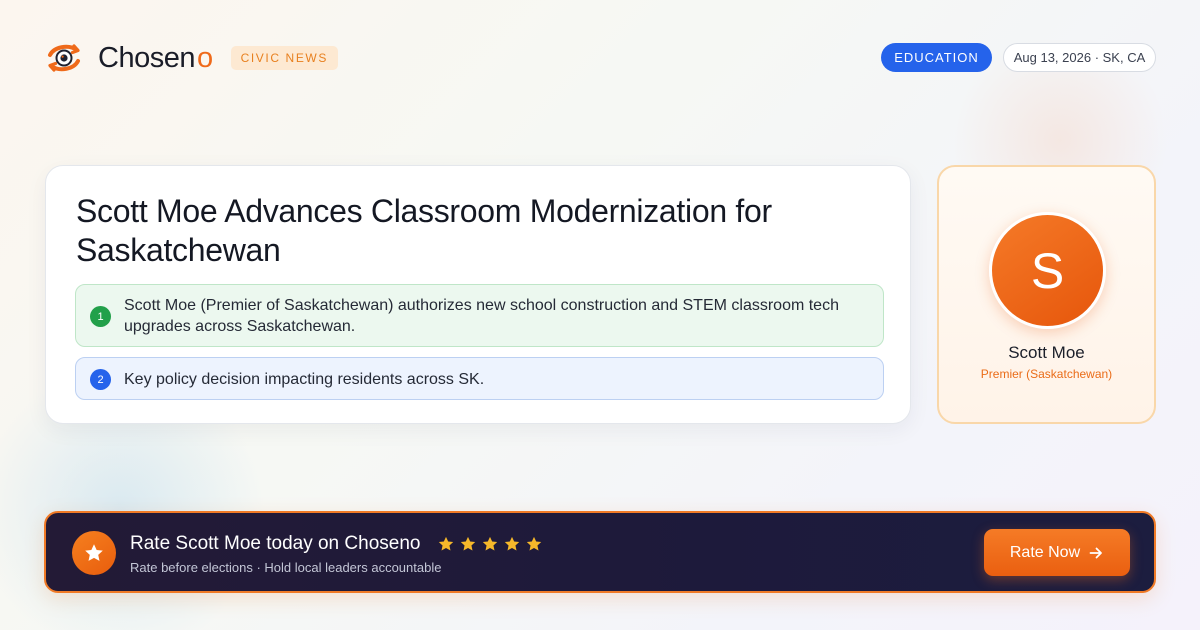 The image size is (1200, 630). What do you see at coordinates (275, 543) in the screenshot?
I see `banner-title: Rate Scott Moe today on Choseno` at bounding box center [275, 543].